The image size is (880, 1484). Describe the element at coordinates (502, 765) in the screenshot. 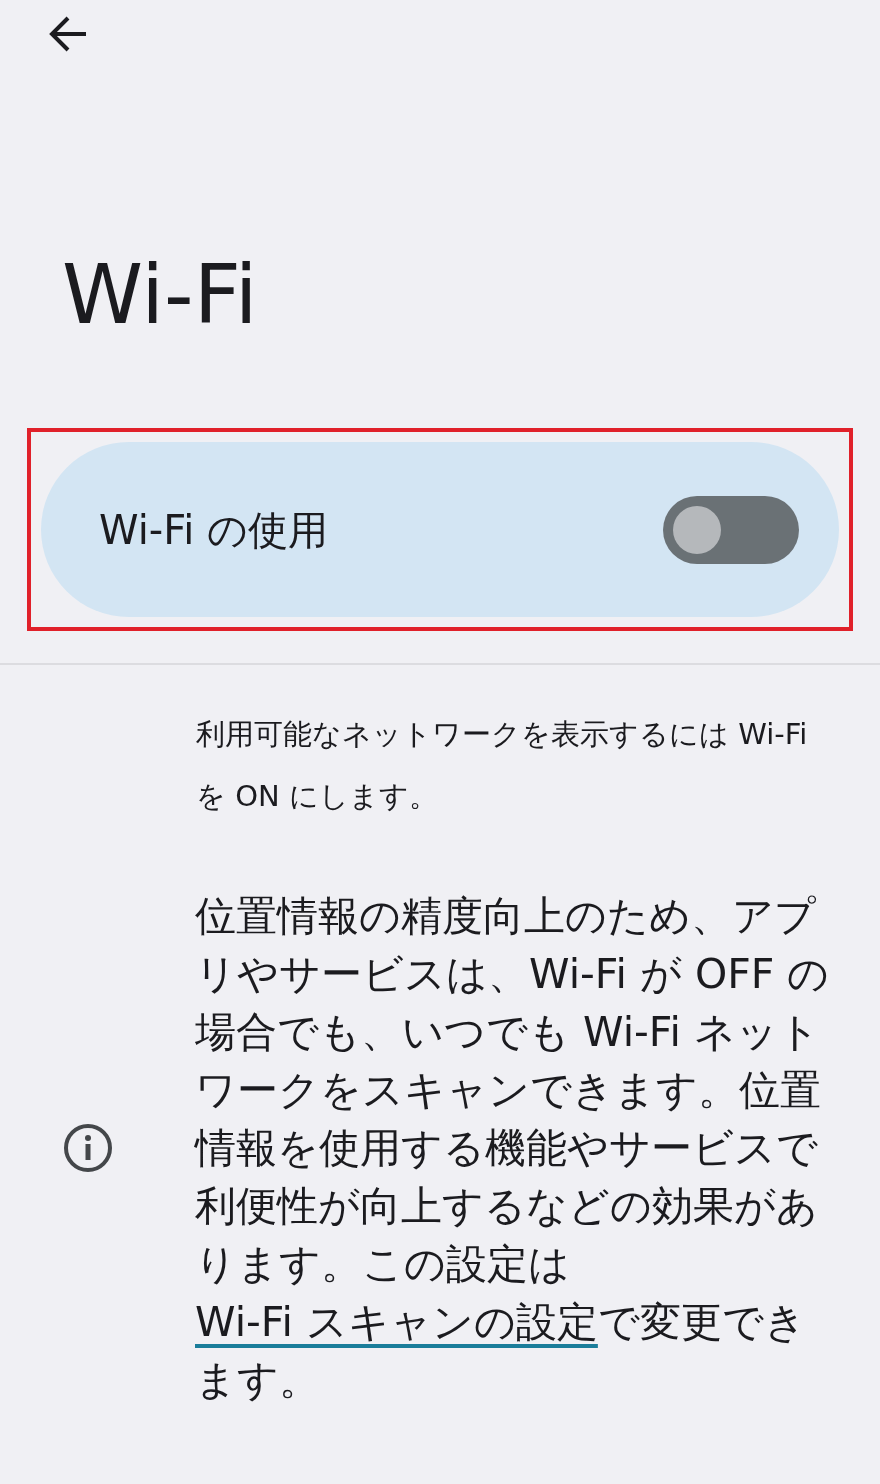

I see `hint-text: 利用可能なネットワークを表示するには Wi-Fi を ON にします。` at that location.